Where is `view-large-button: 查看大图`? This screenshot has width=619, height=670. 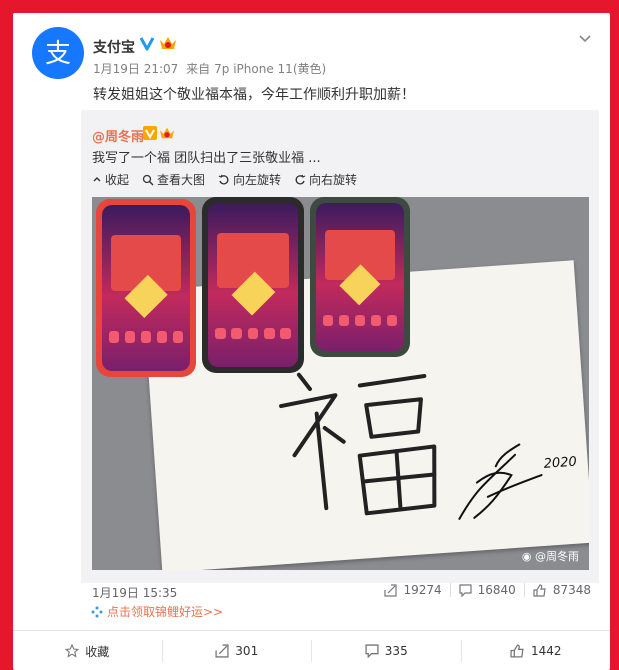
view-large-button: 查看大图 is located at coordinates (173, 179).